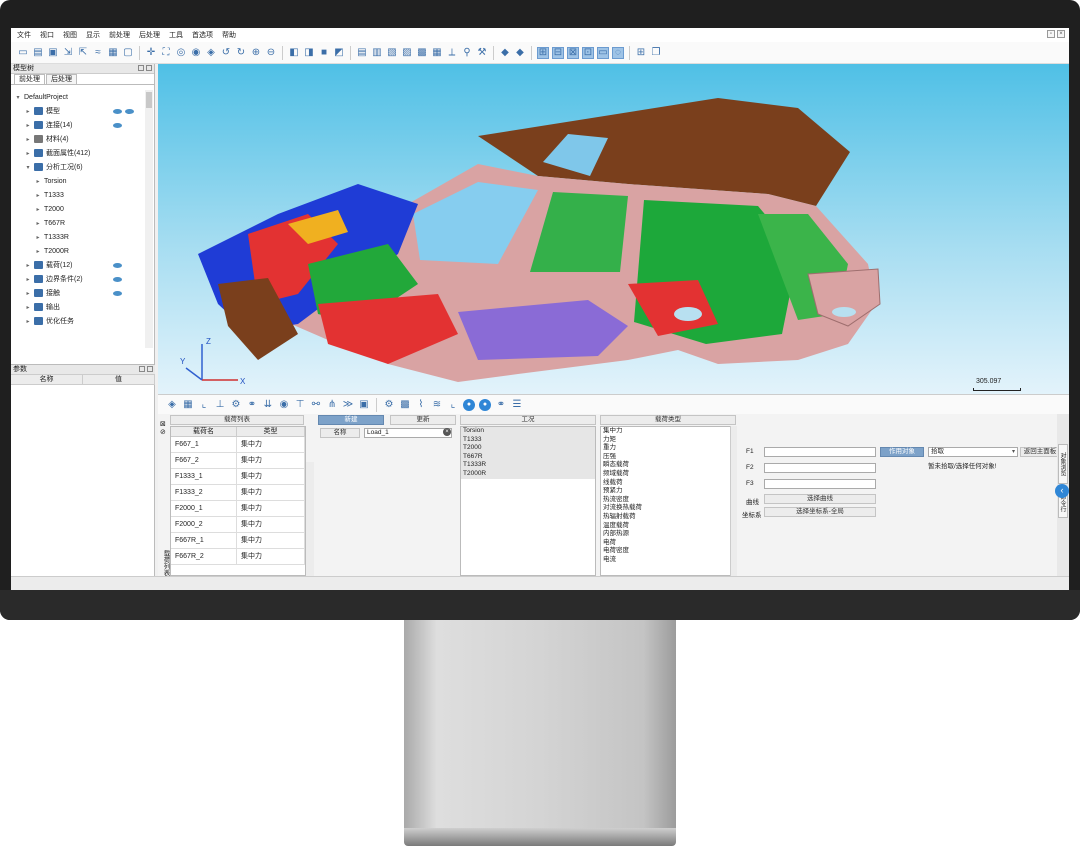  Describe the element at coordinates (408, 433) in the screenshot. I see `load-name-input: Load_1` at that location.